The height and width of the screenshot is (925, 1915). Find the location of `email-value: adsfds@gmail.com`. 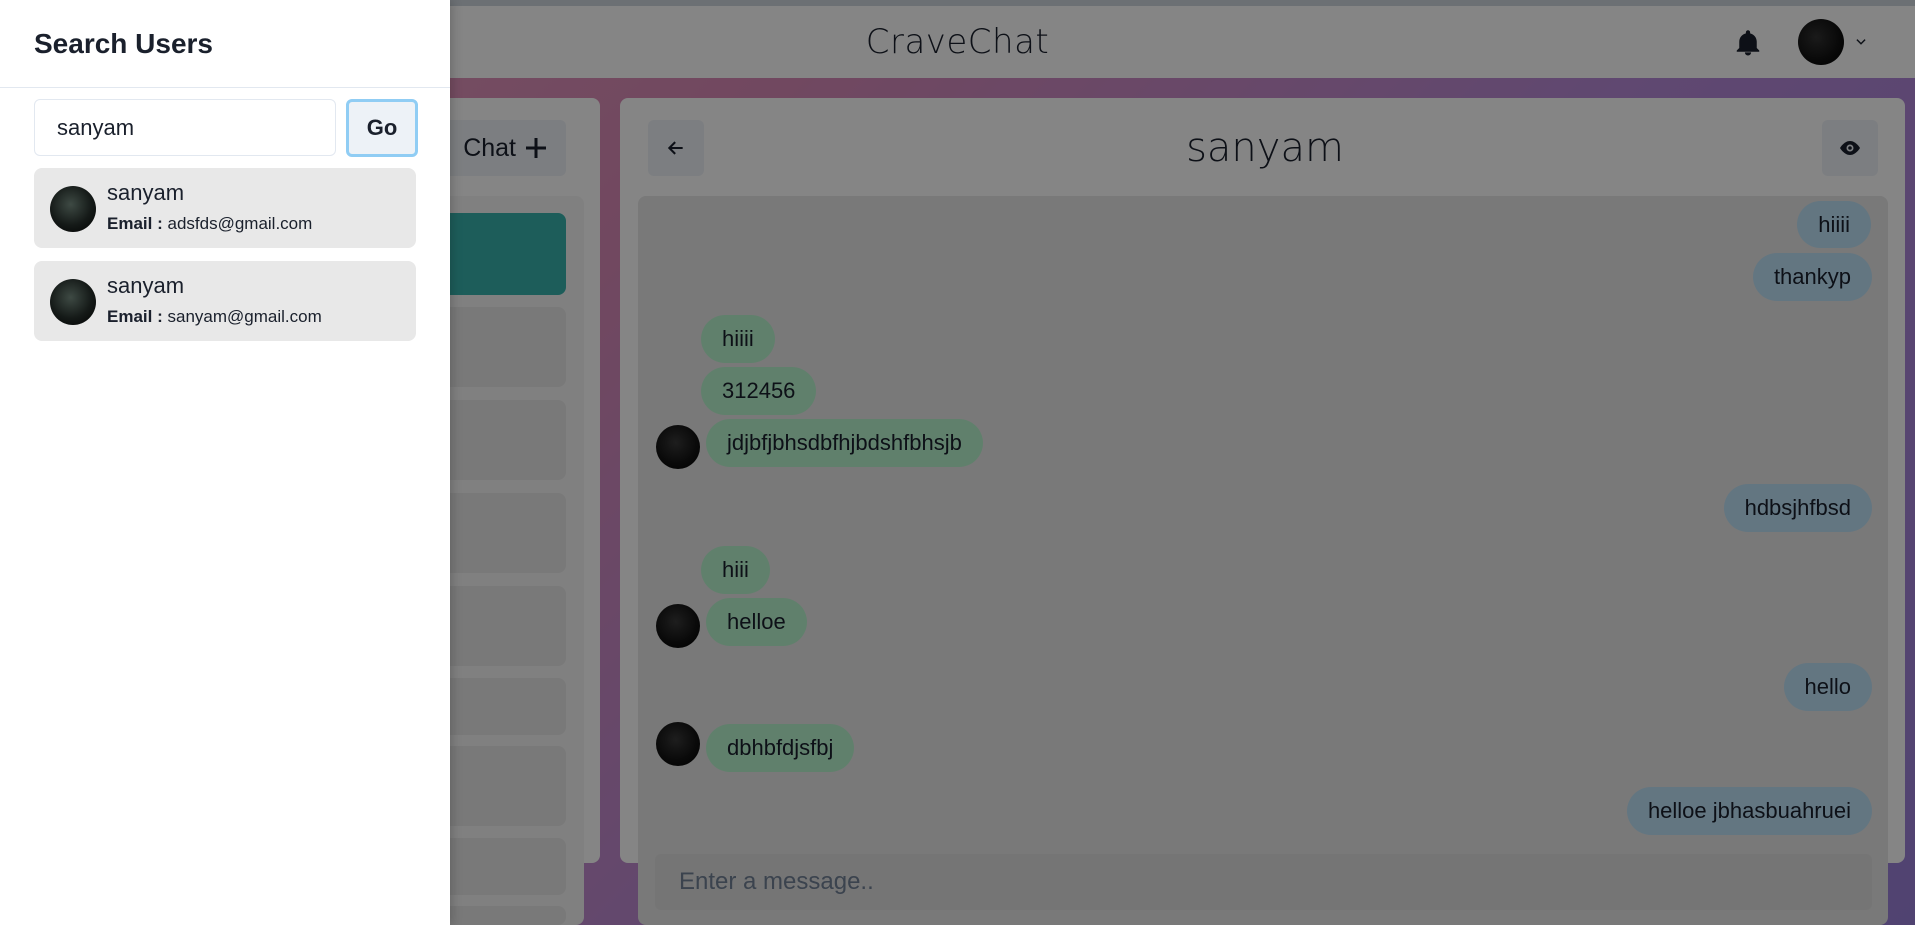

email-value: adsfds@gmail.com is located at coordinates (240, 223).